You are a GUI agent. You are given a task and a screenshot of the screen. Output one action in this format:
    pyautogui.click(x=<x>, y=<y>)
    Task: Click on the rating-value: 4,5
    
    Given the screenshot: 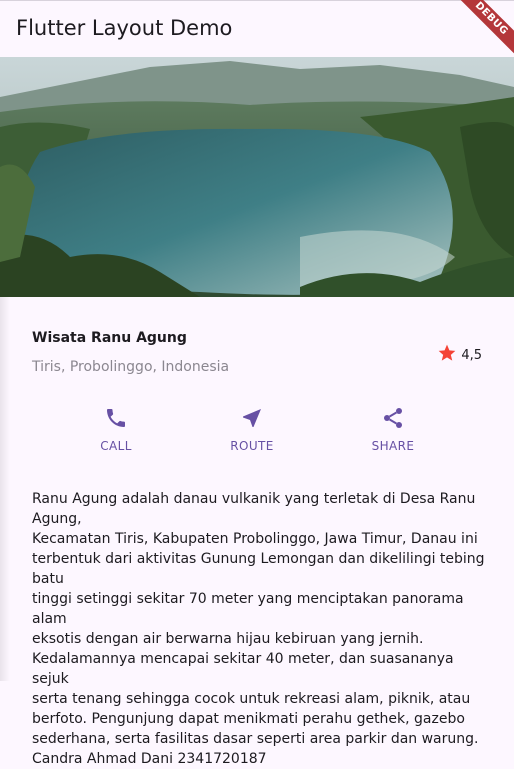 What is the action you would take?
    pyautogui.click(x=471, y=355)
    